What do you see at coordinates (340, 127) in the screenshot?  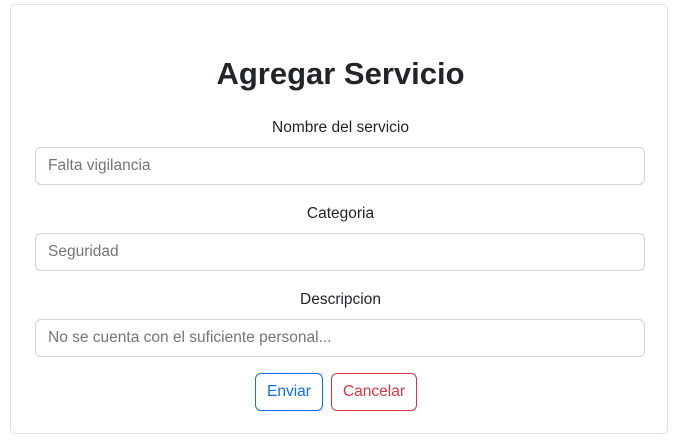 I see `service-name-label: Nombre del servicio` at bounding box center [340, 127].